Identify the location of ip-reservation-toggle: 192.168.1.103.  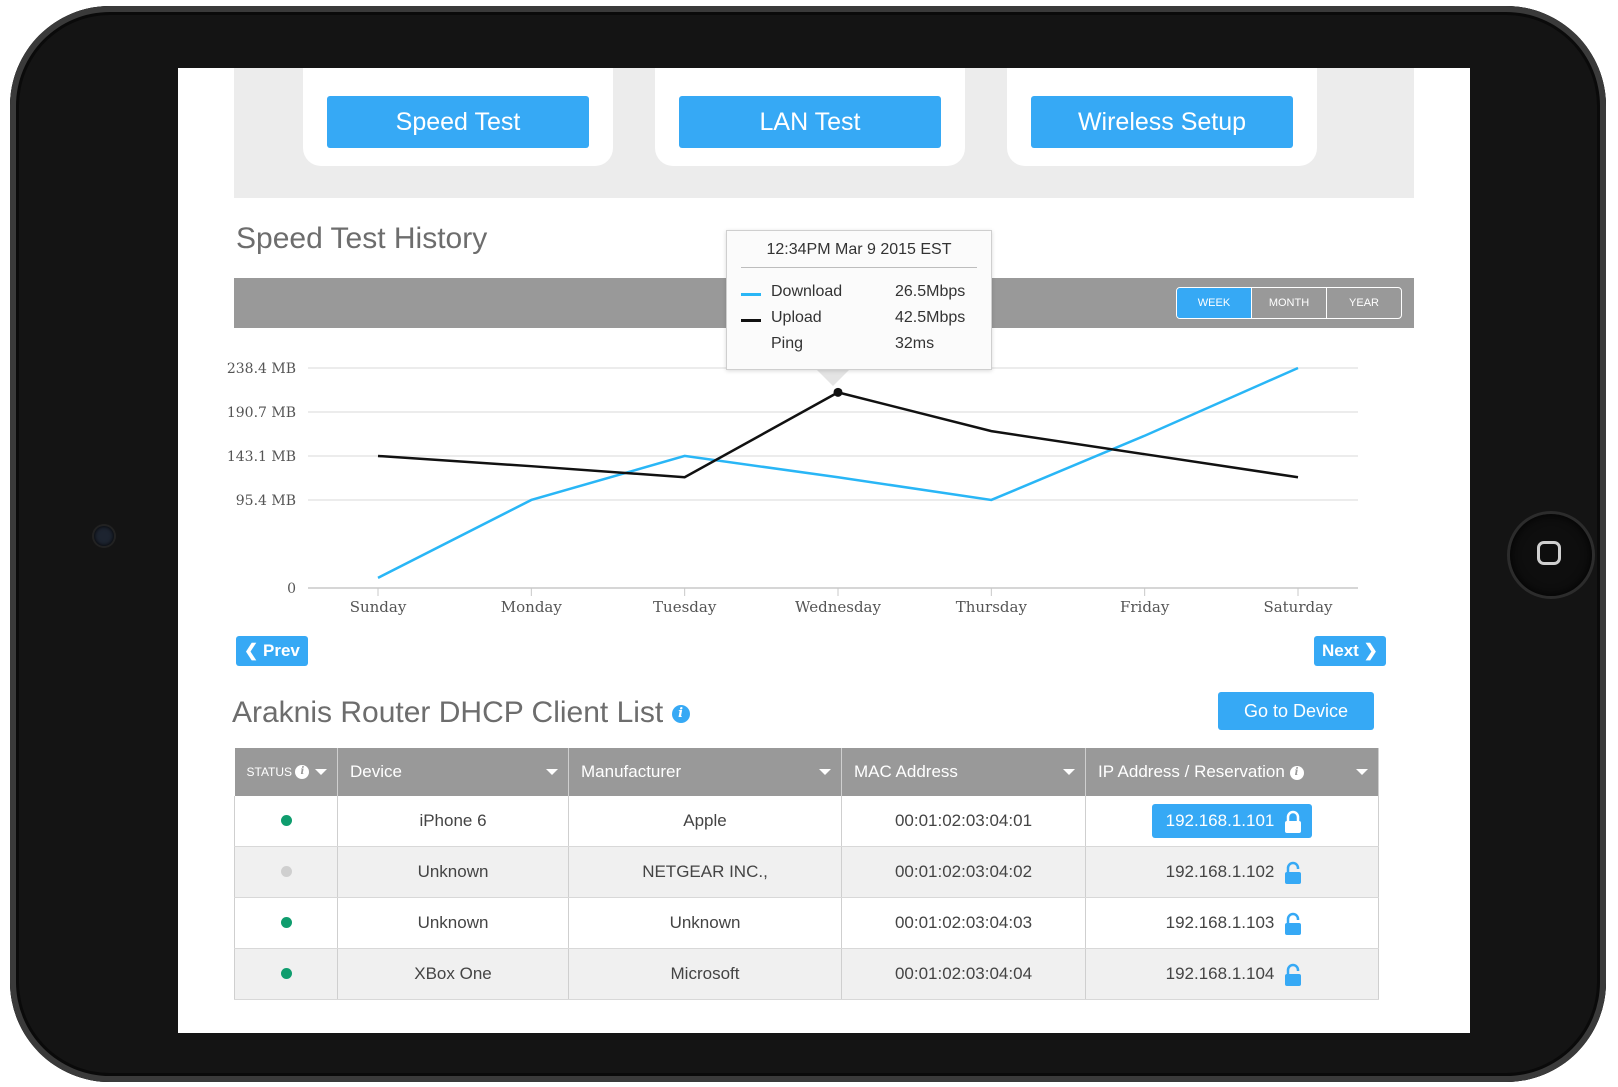
(1232, 923).